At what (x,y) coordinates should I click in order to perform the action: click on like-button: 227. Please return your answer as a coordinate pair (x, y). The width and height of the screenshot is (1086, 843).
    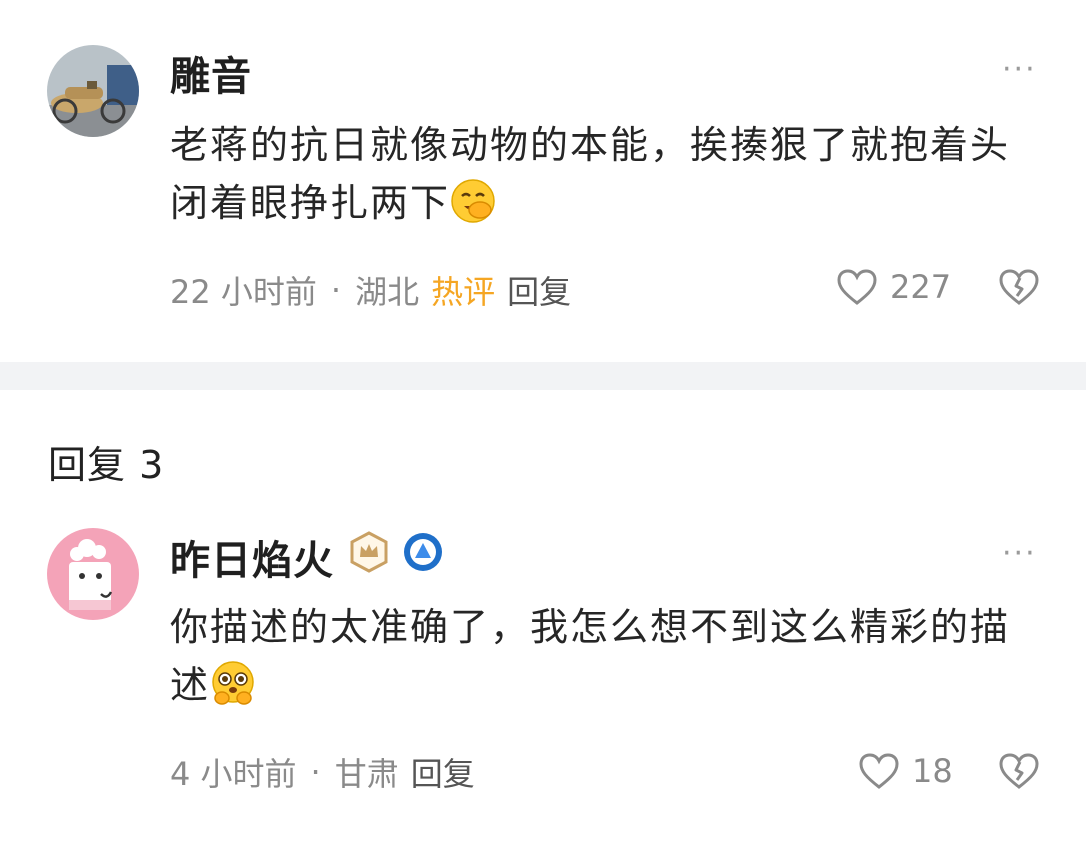
    Looking at the image, I should click on (893, 287).